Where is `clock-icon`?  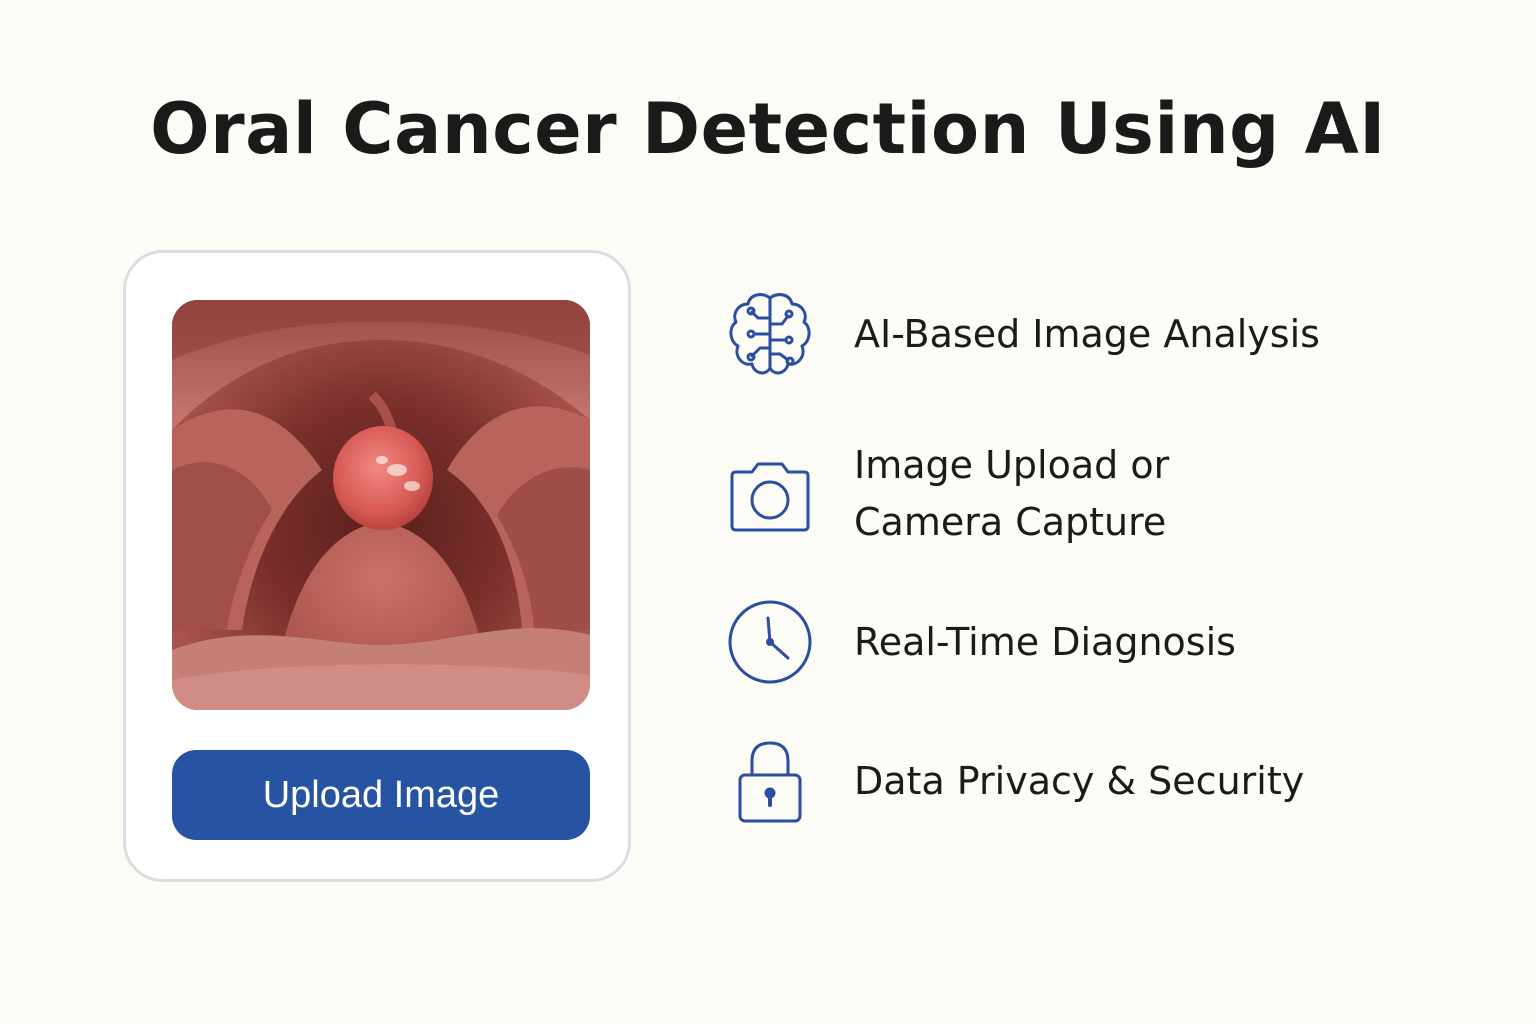 clock-icon is located at coordinates (770, 642).